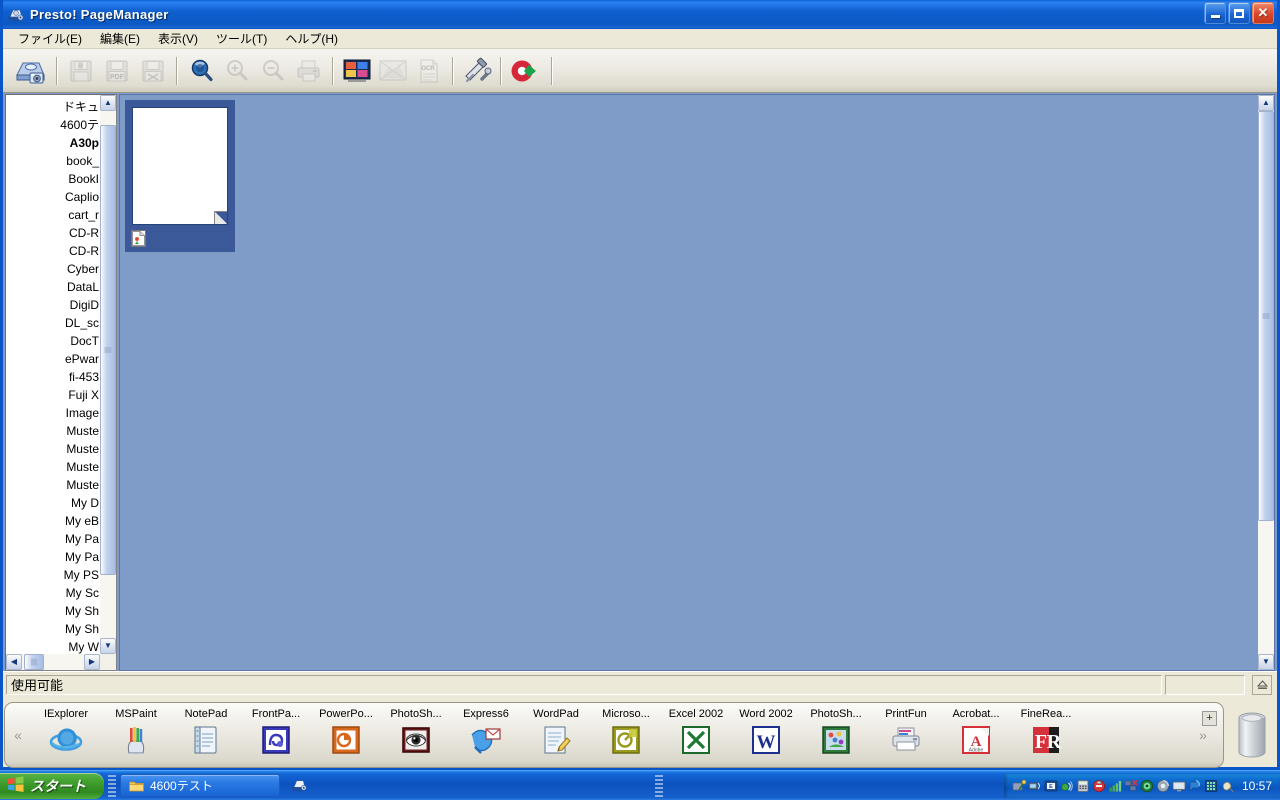 The image size is (1280, 800). What do you see at coordinates (108, 103) in the screenshot?
I see `tree-scroll-up-button: ▲` at bounding box center [108, 103].